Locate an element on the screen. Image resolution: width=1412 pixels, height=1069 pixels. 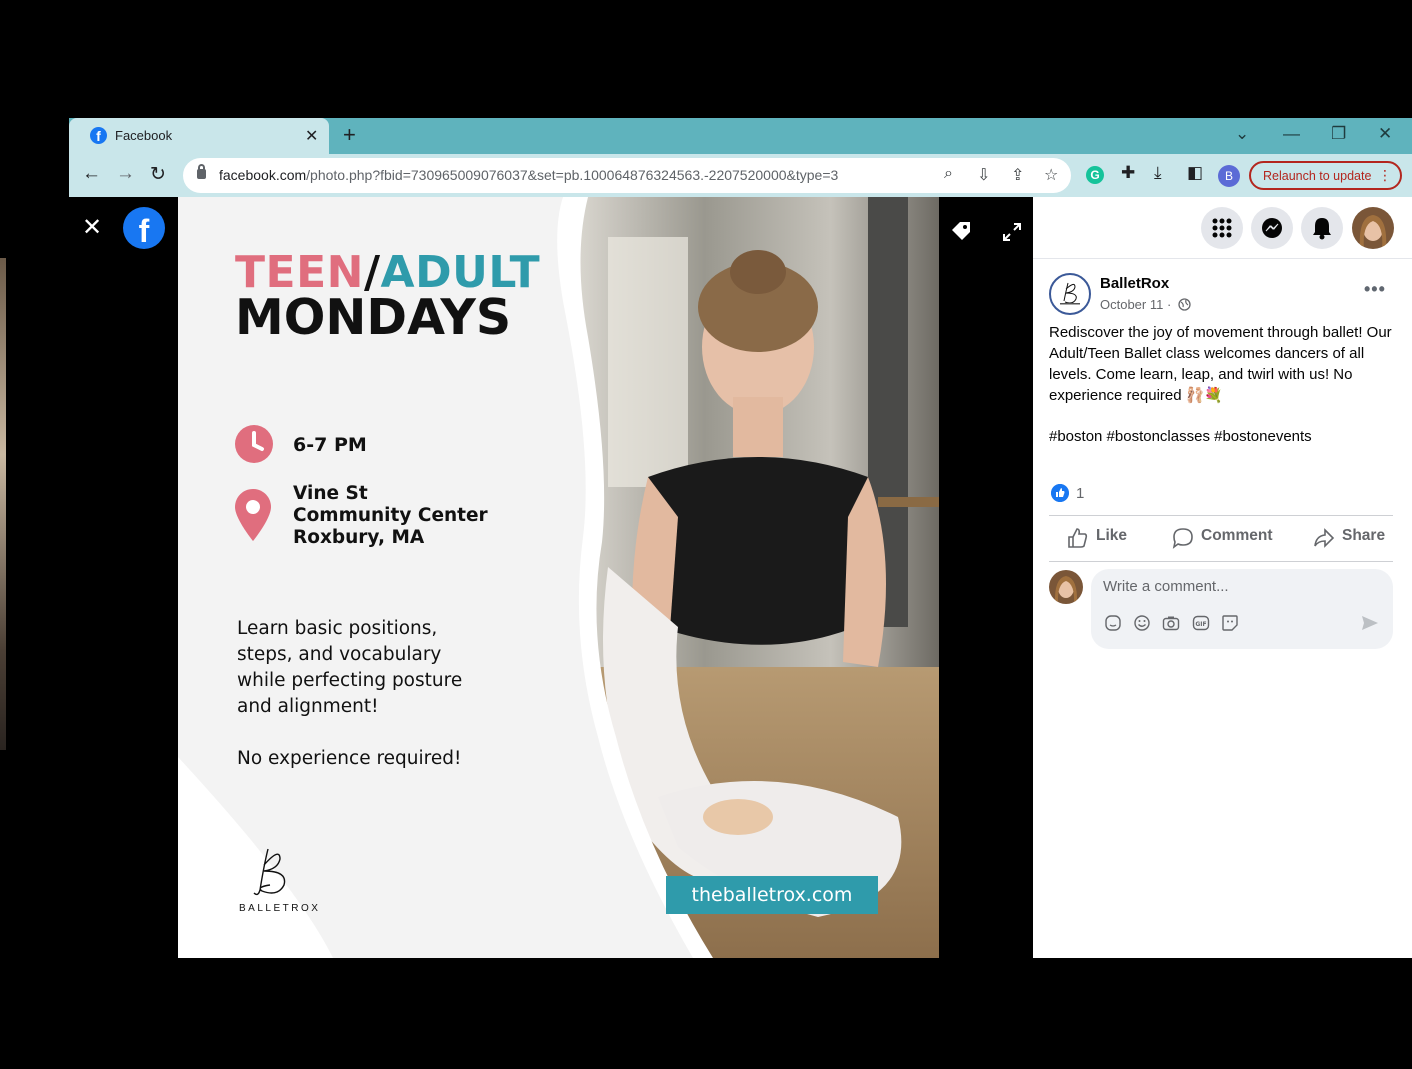
facebook-logo-icon: f is located at coordinates (144, 228).